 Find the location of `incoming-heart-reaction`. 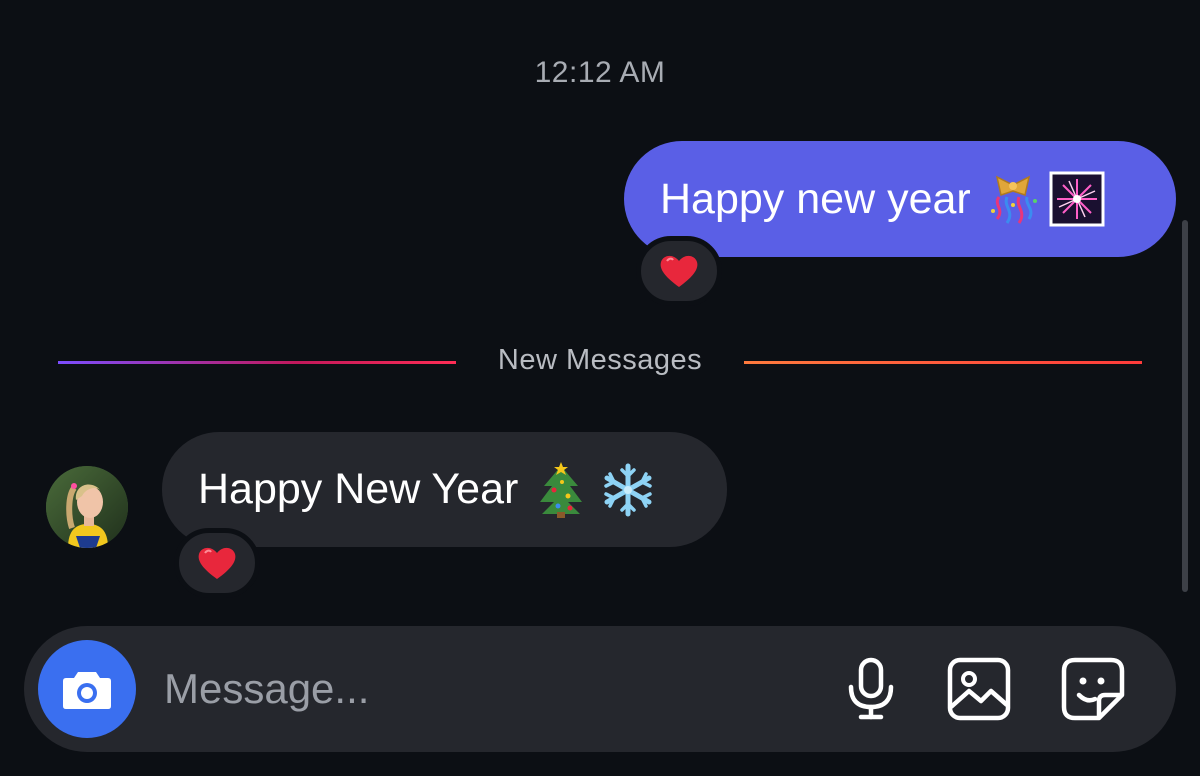

incoming-heart-reaction is located at coordinates (217, 563).